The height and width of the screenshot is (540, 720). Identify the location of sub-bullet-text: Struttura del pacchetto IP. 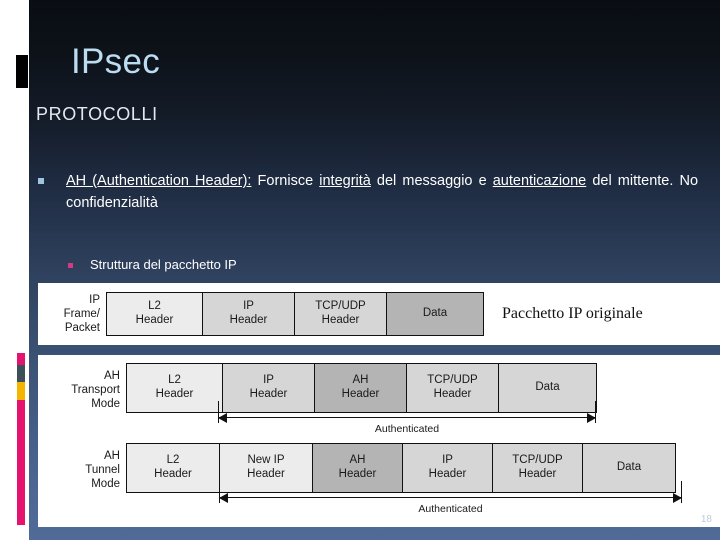
(163, 264).